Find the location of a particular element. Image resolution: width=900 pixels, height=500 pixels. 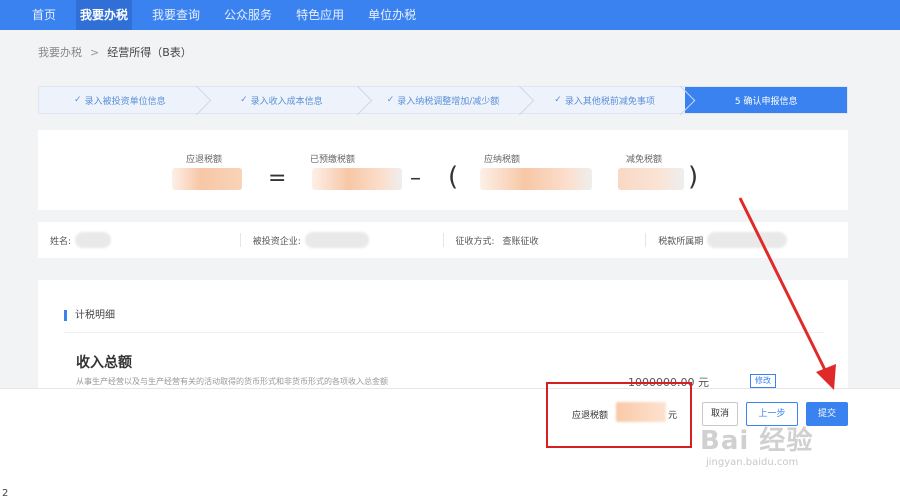

minus-sign: – is located at coordinates (415, 178).